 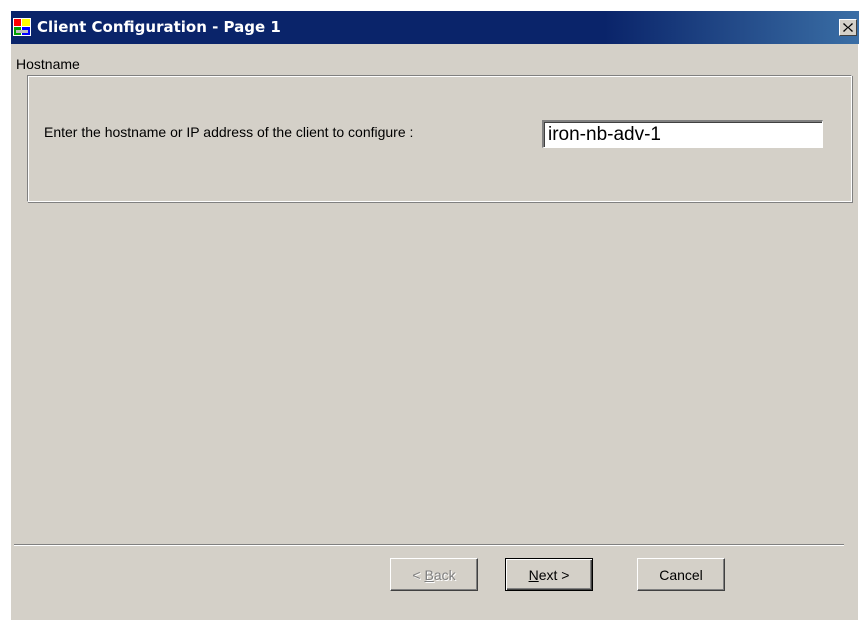 I want to click on button-separator, so click(x=429, y=545).